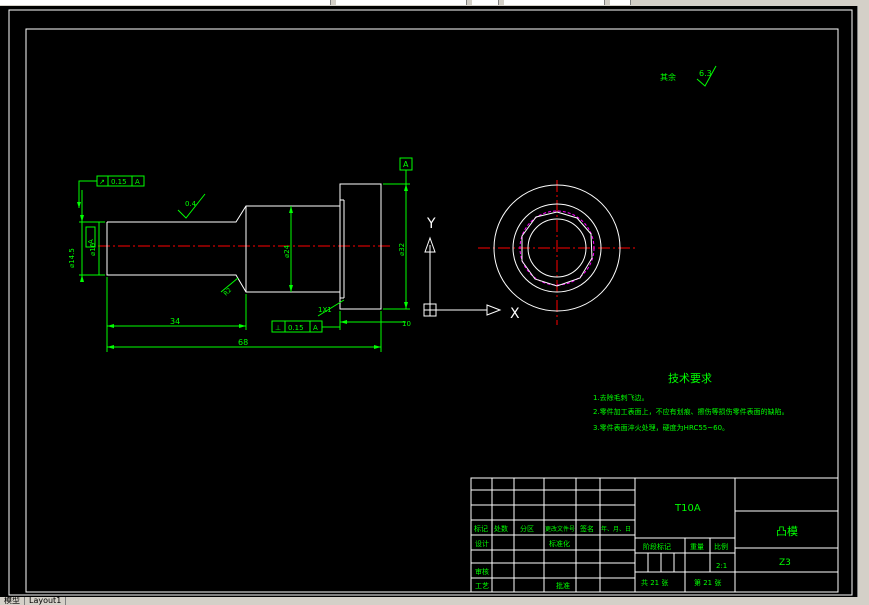 The width and height of the screenshot is (869, 605). Describe the element at coordinates (661, 427) in the screenshot. I see `tech-req-line-3: 3.零件表面淬火处理，硬度为HRC55~60。` at that location.